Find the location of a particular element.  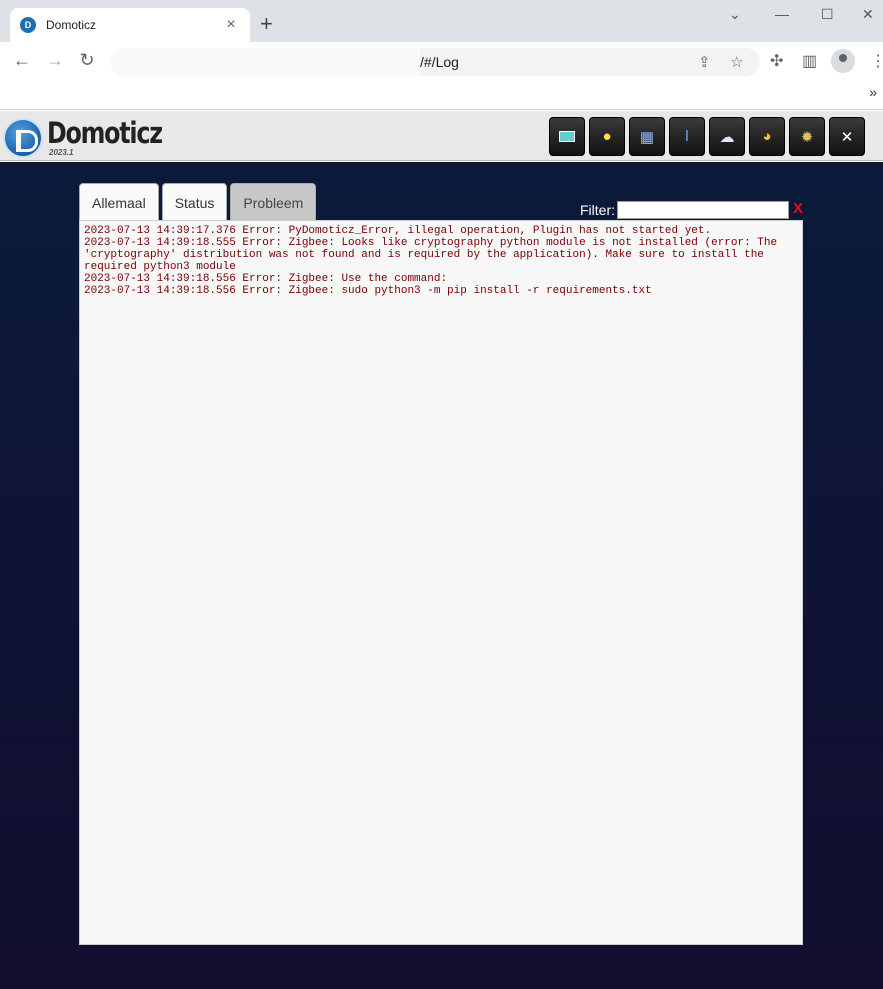

log-tabs: Allemaal Status Probleem is located at coordinates (198, 202).